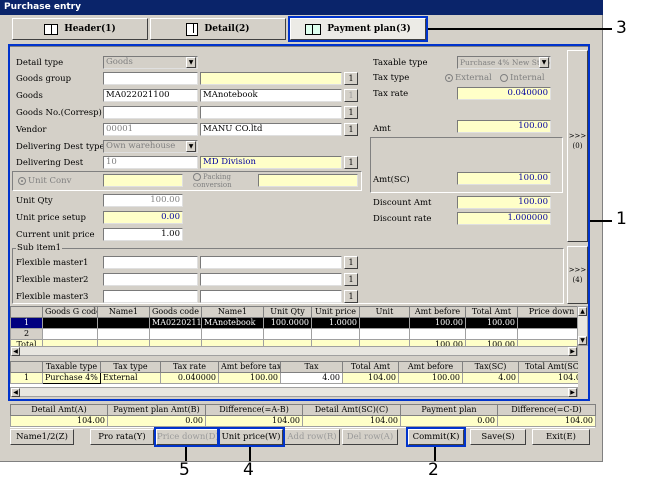 The width and height of the screenshot is (646, 497). I want to click on pro-rata-button: Pro rata(Y), so click(122, 437).